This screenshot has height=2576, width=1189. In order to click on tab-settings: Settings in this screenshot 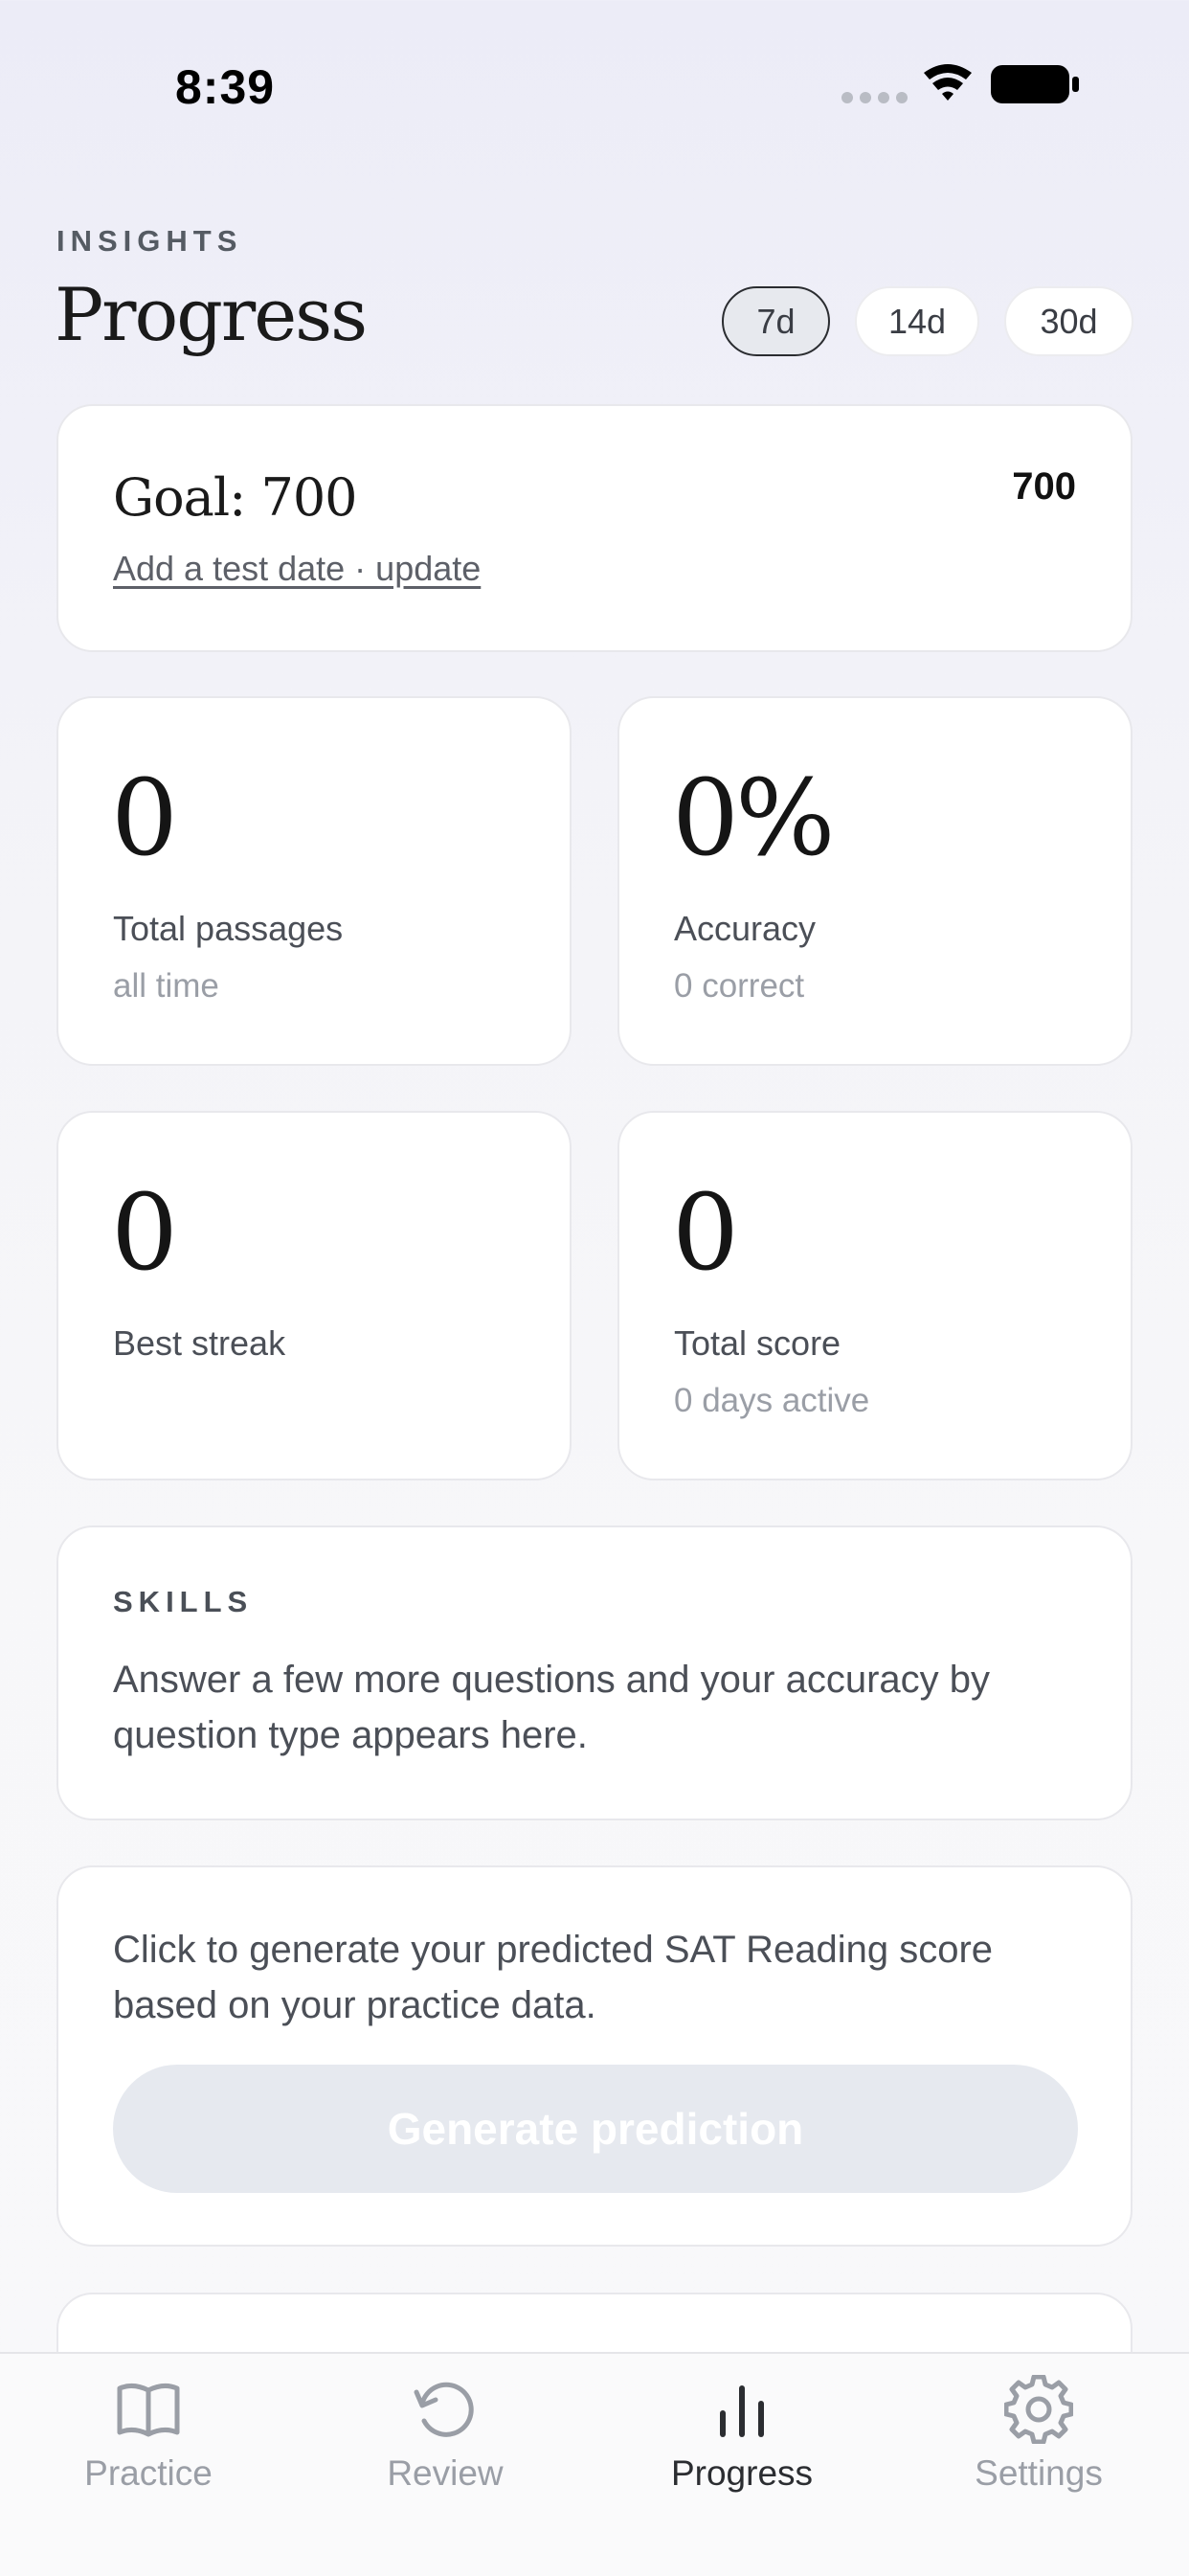, I will do `click(1038, 2465)`.